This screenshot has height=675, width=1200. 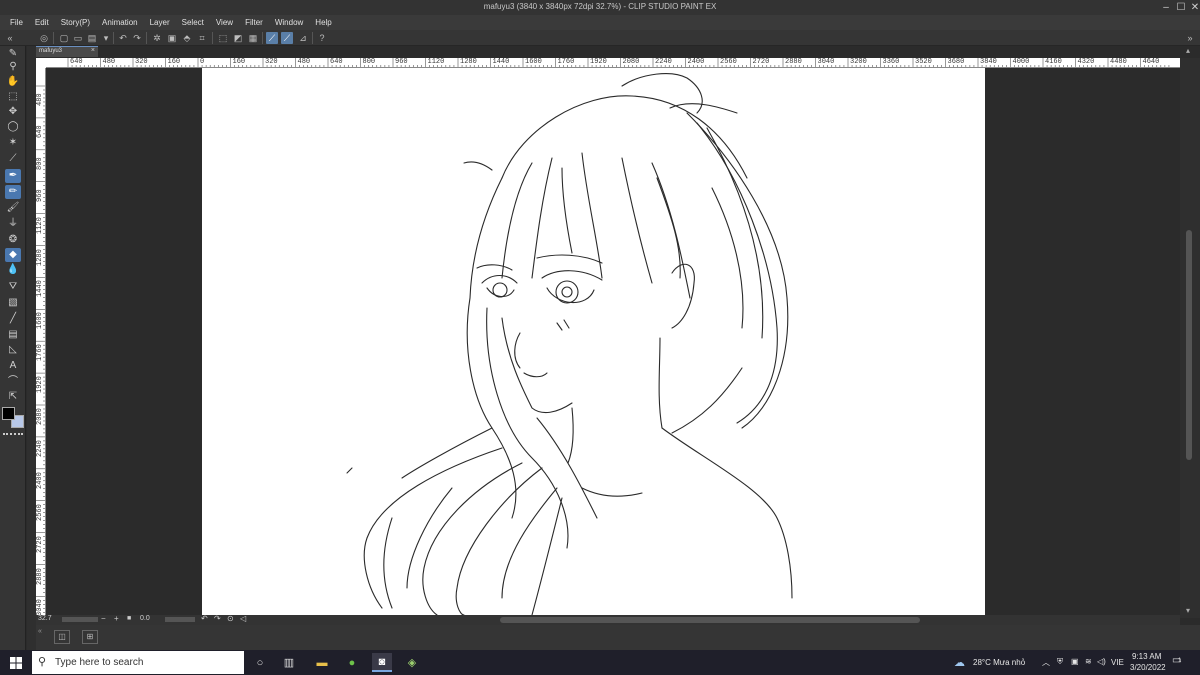 I want to click on snap-grid-icon: ⊿, so click(x=303, y=38).